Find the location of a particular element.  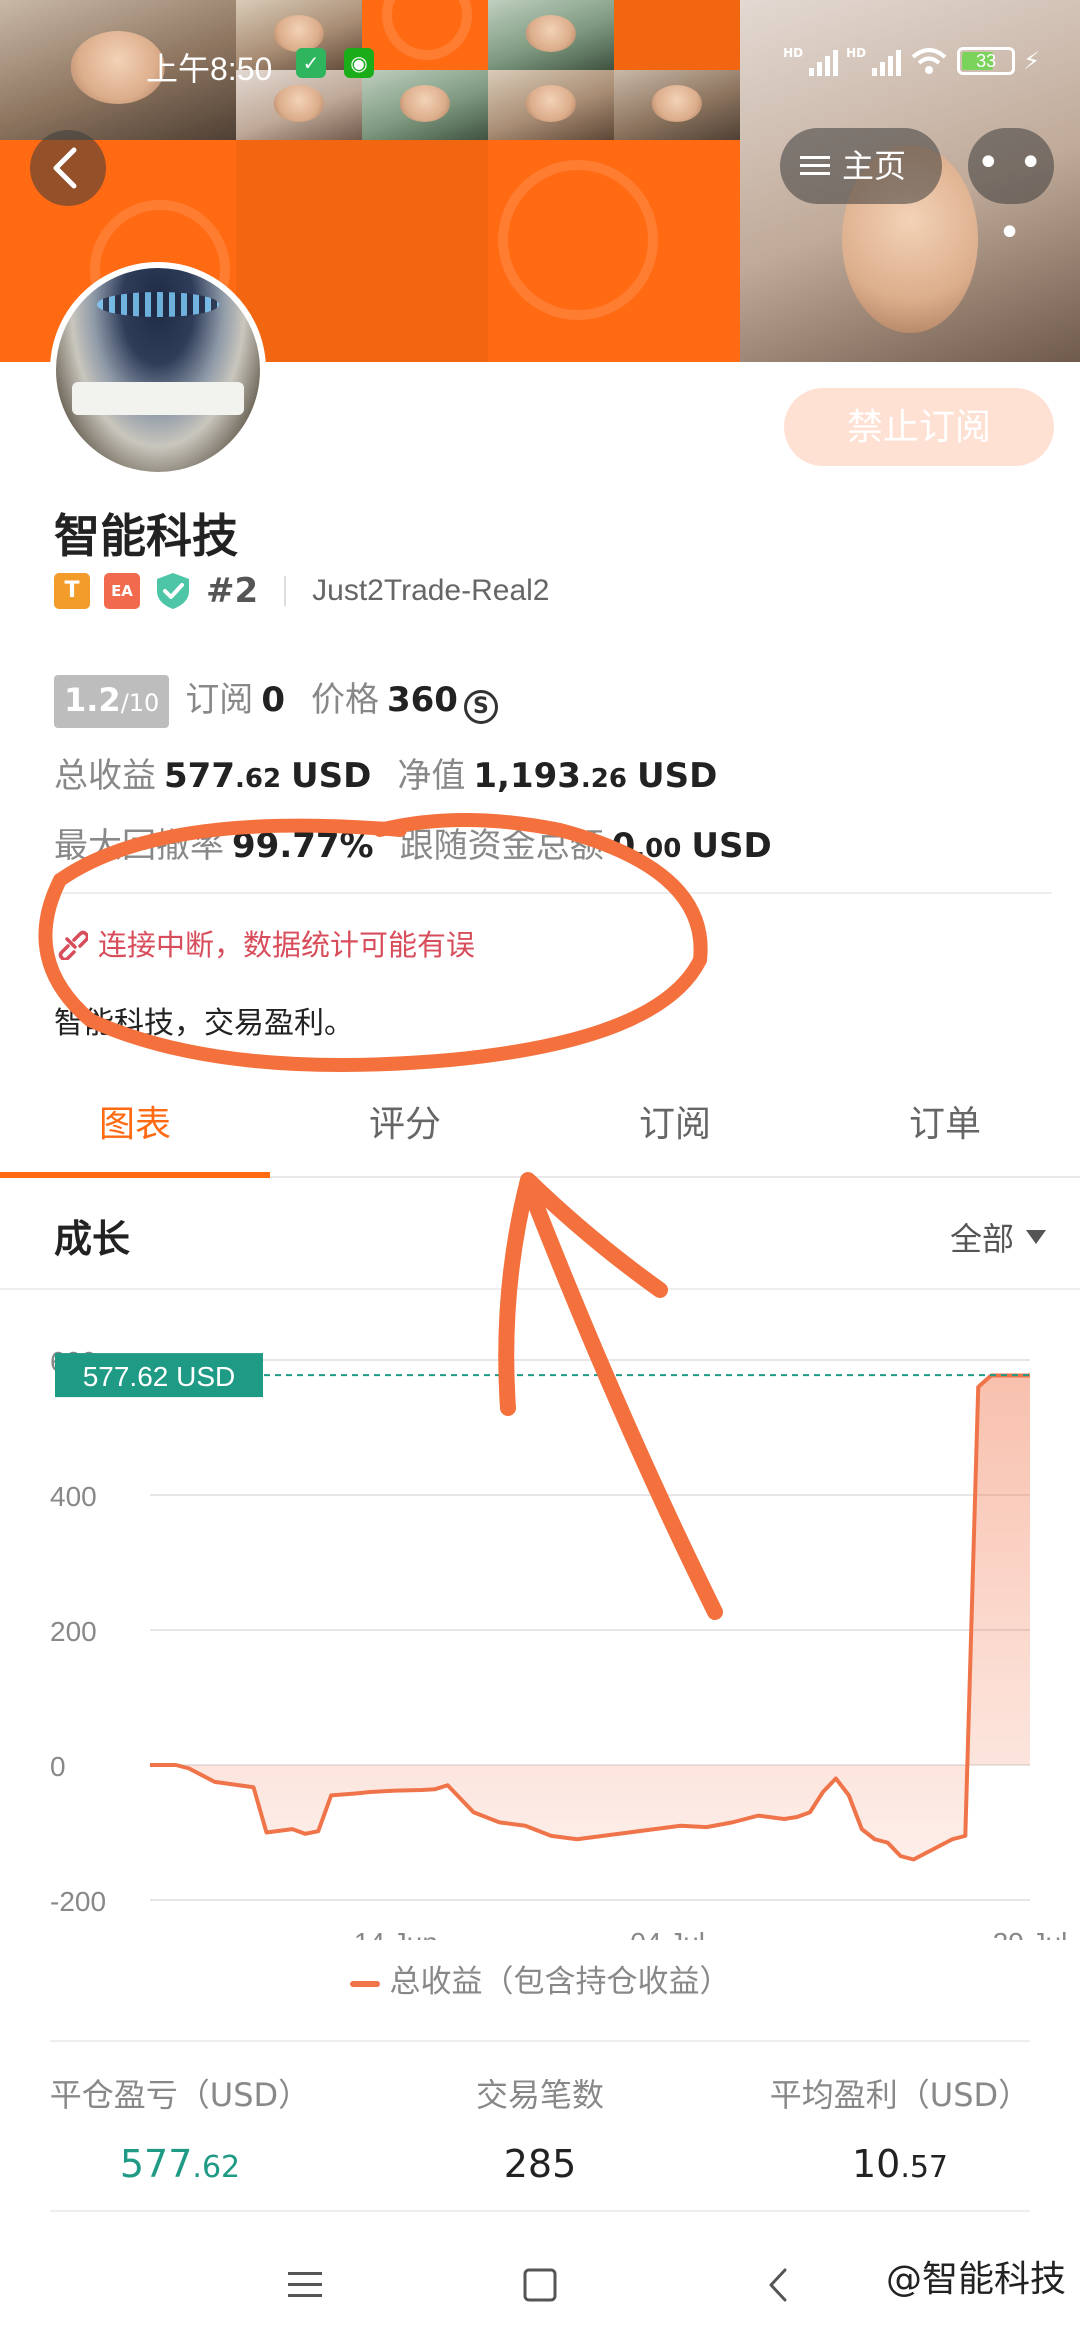

follow-total-label: 跟随资金总额 is located at coordinates (501, 846).